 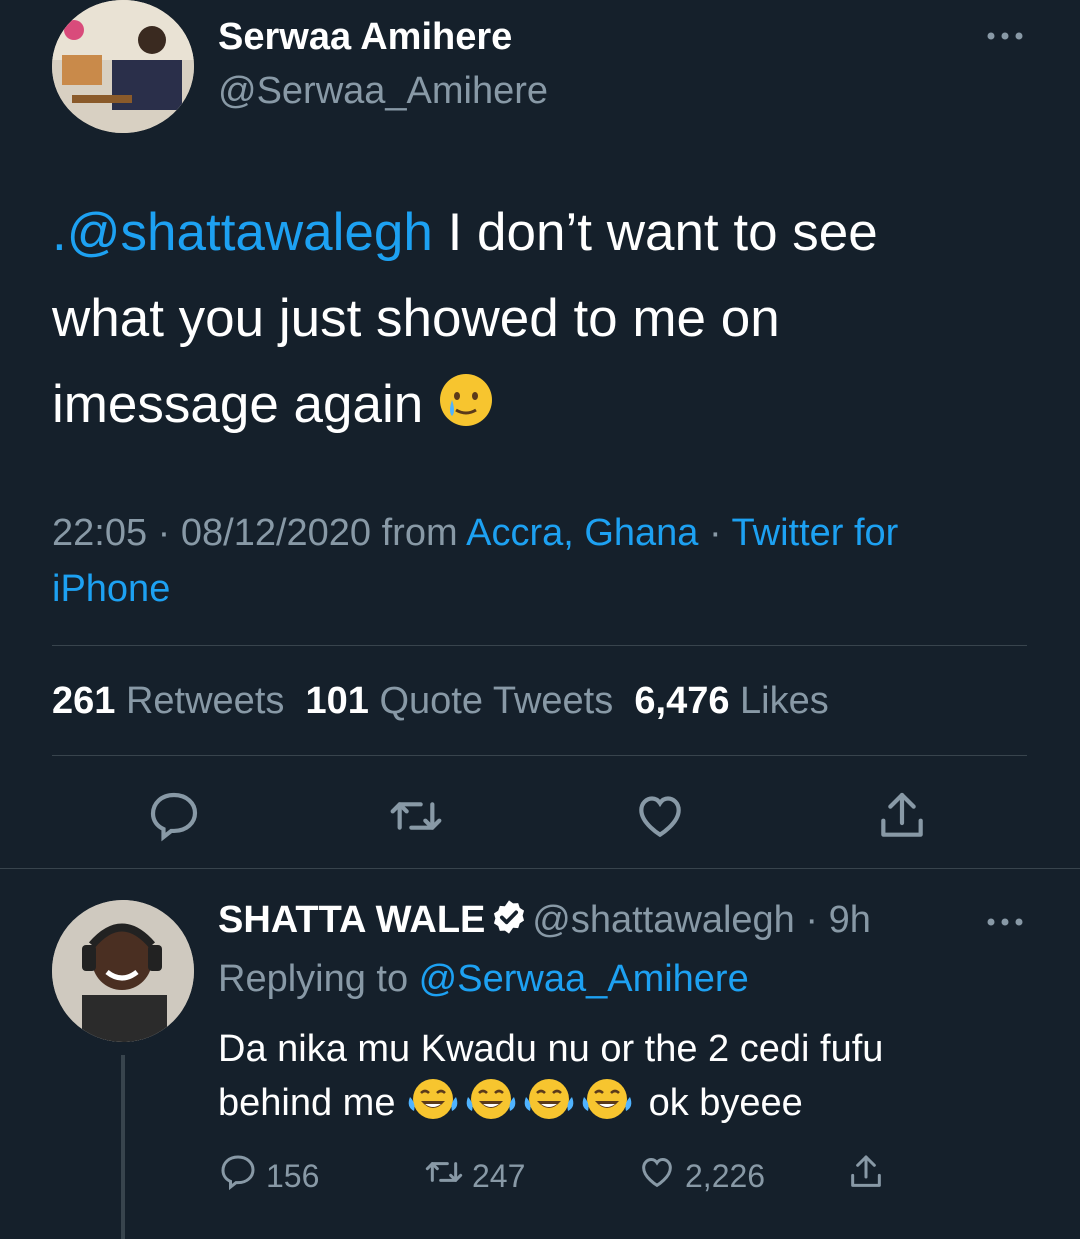 I want to click on replying-to-label: Replying to, so click(x=318, y=979).